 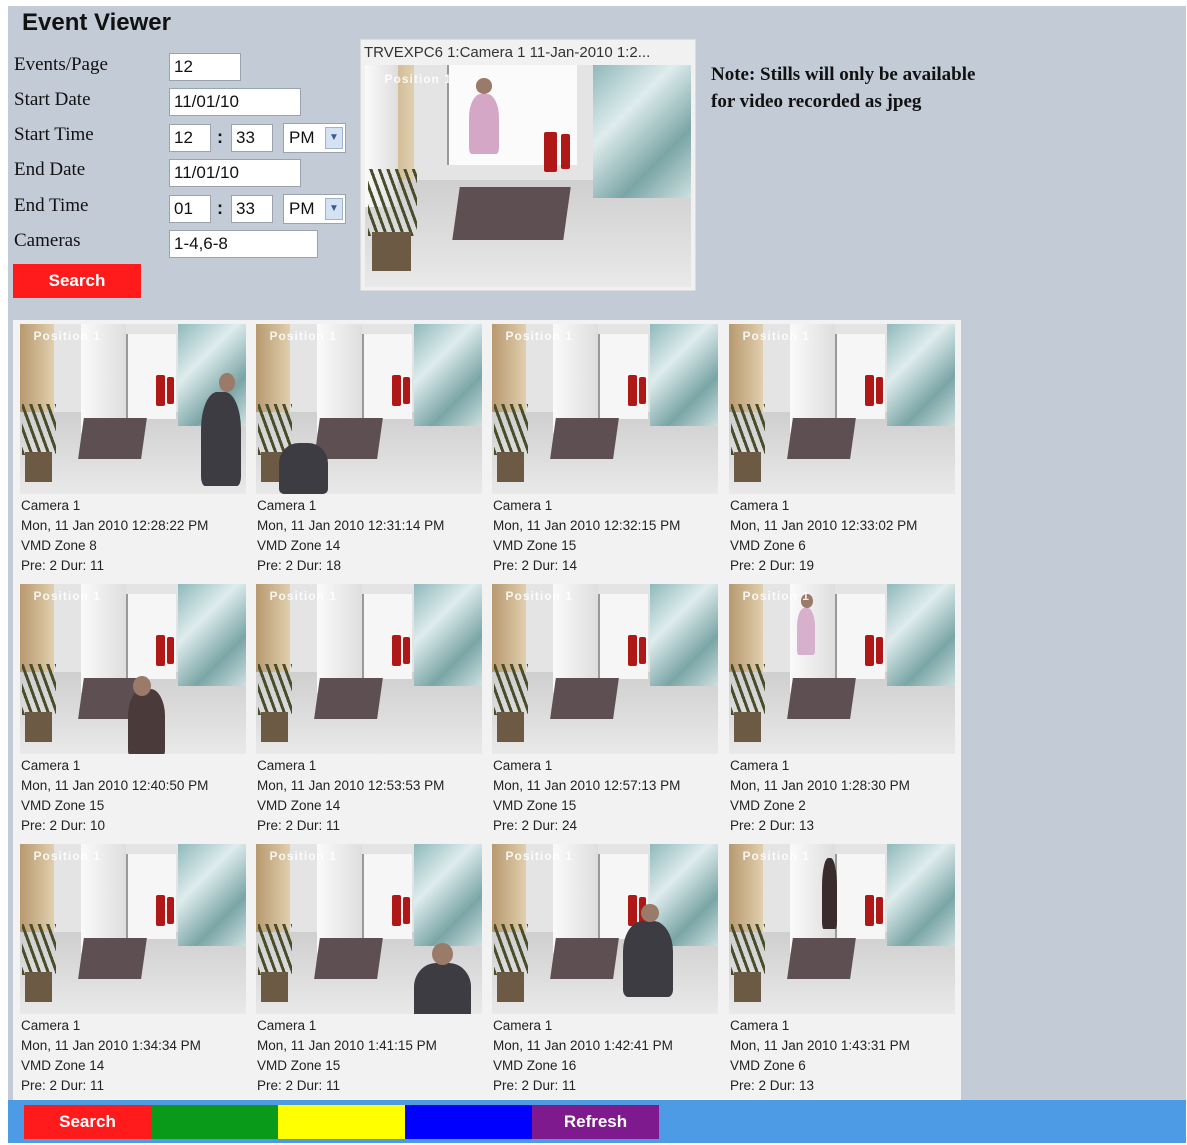 I want to click on event-pre-dur: Pre: 2 Dur: 24, so click(x=535, y=825).